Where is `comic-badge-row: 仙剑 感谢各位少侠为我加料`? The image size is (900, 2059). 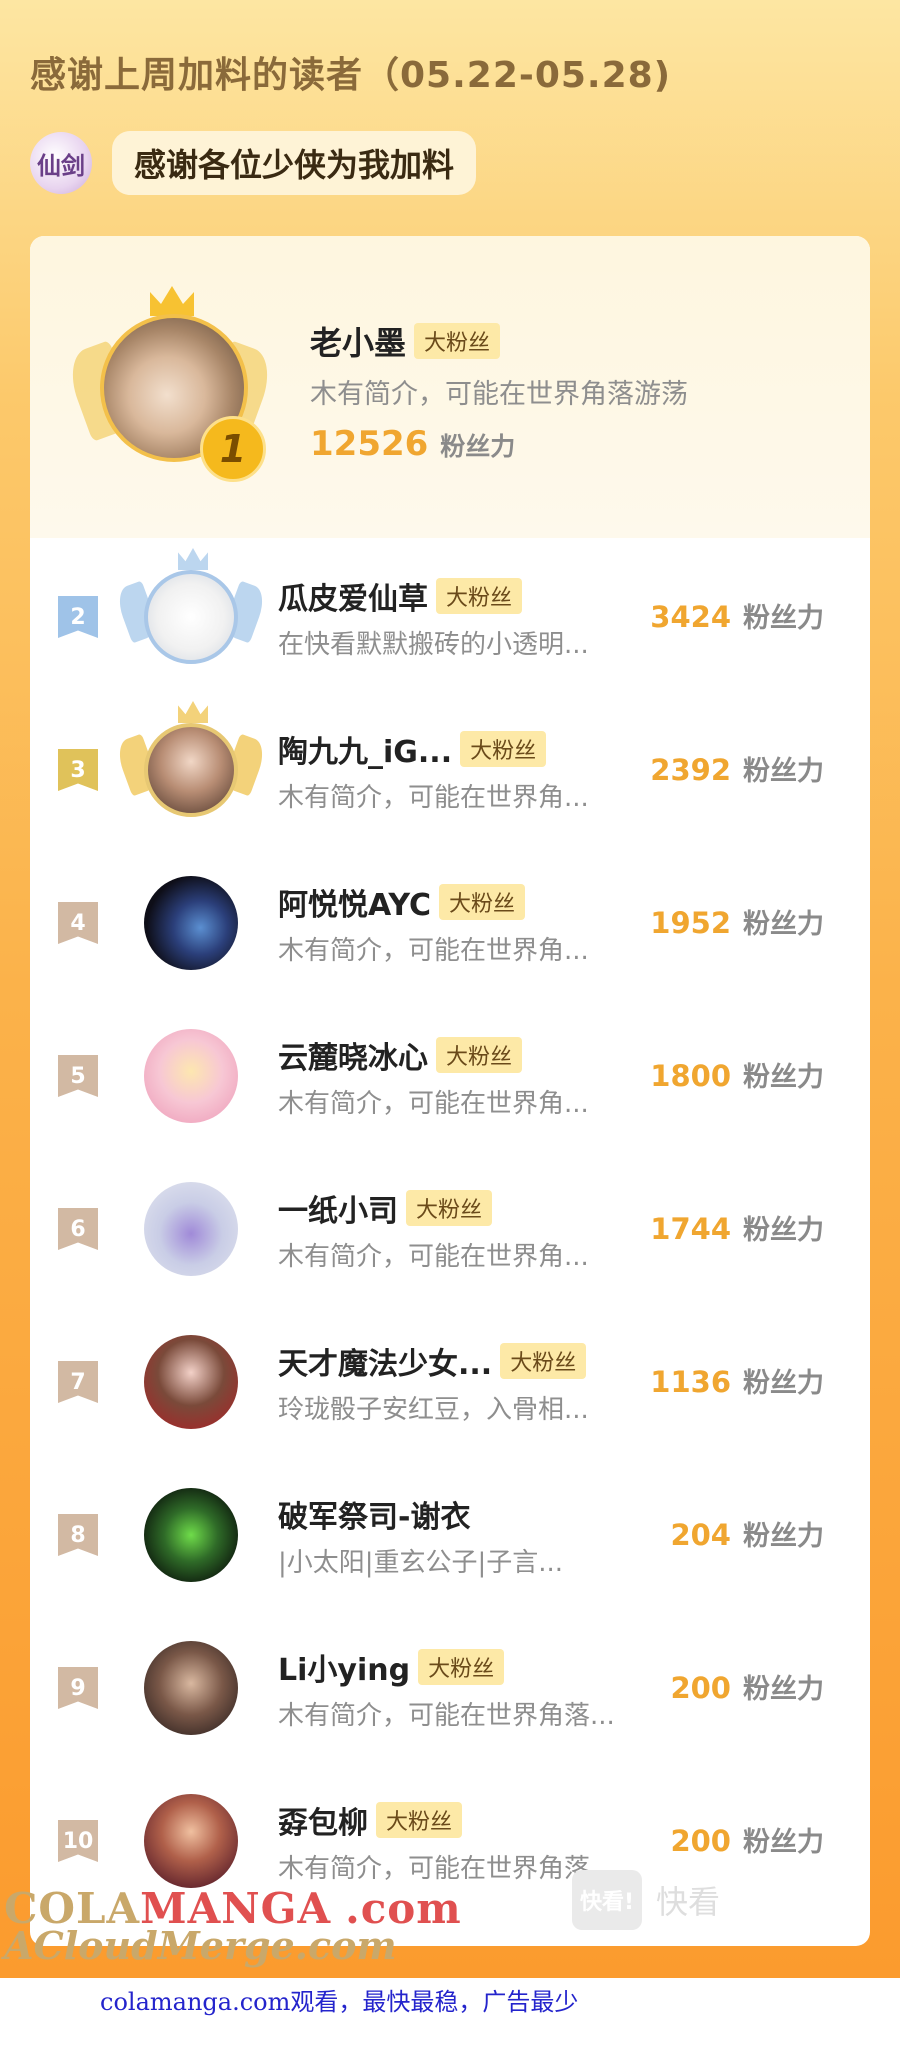 comic-badge-row: 仙剑 感谢各位少侠为我加料 is located at coordinates (253, 163).